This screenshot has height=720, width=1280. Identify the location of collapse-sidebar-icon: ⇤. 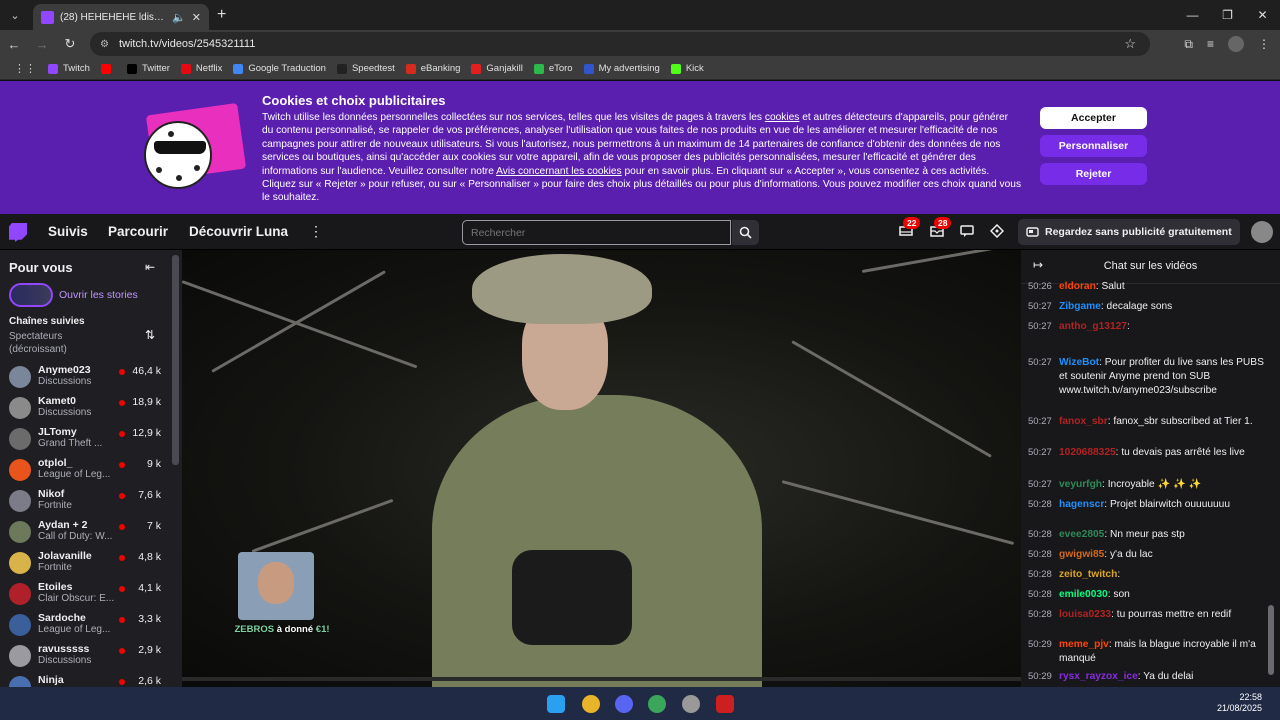
(150, 267).